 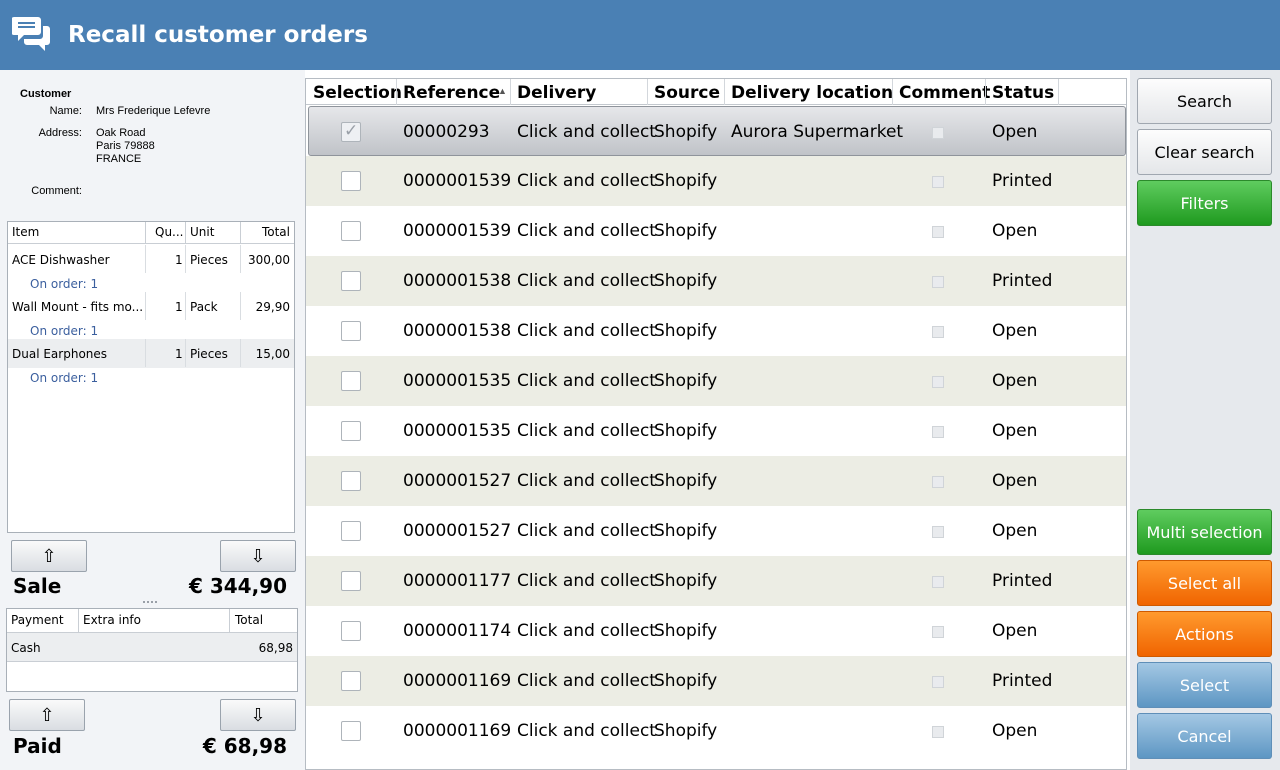 What do you see at coordinates (457, 381) in the screenshot?
I see `order-reference: 0000001535` at bounding box center [457, 381].